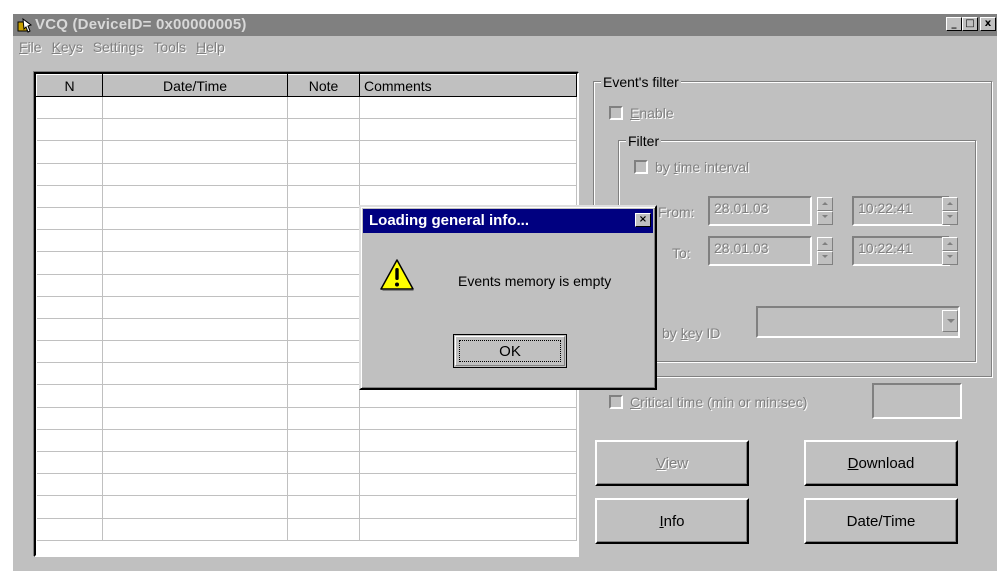  What do you see at coordinates (118, 48) in the screenshot?
I see `menu-settings: Settings` at bounding box center [118, 48].